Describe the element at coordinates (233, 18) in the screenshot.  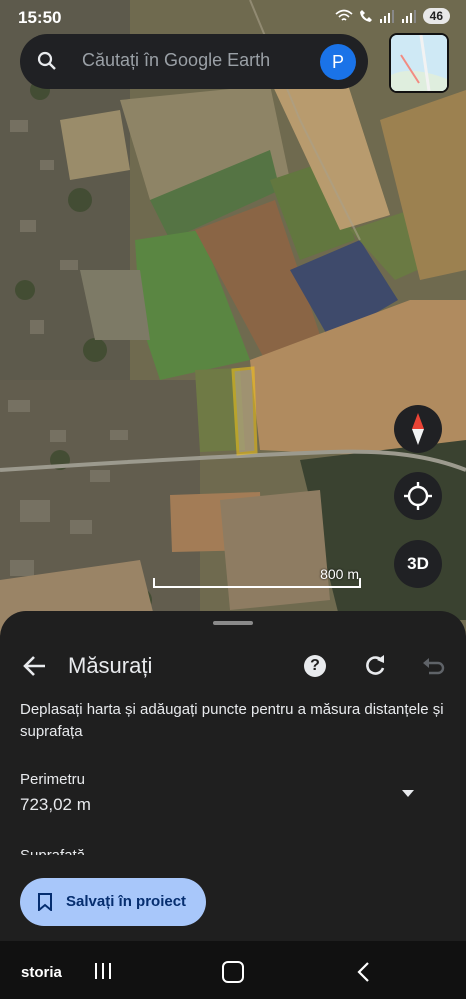
I see `status-bar: 15:50 46` at that location.